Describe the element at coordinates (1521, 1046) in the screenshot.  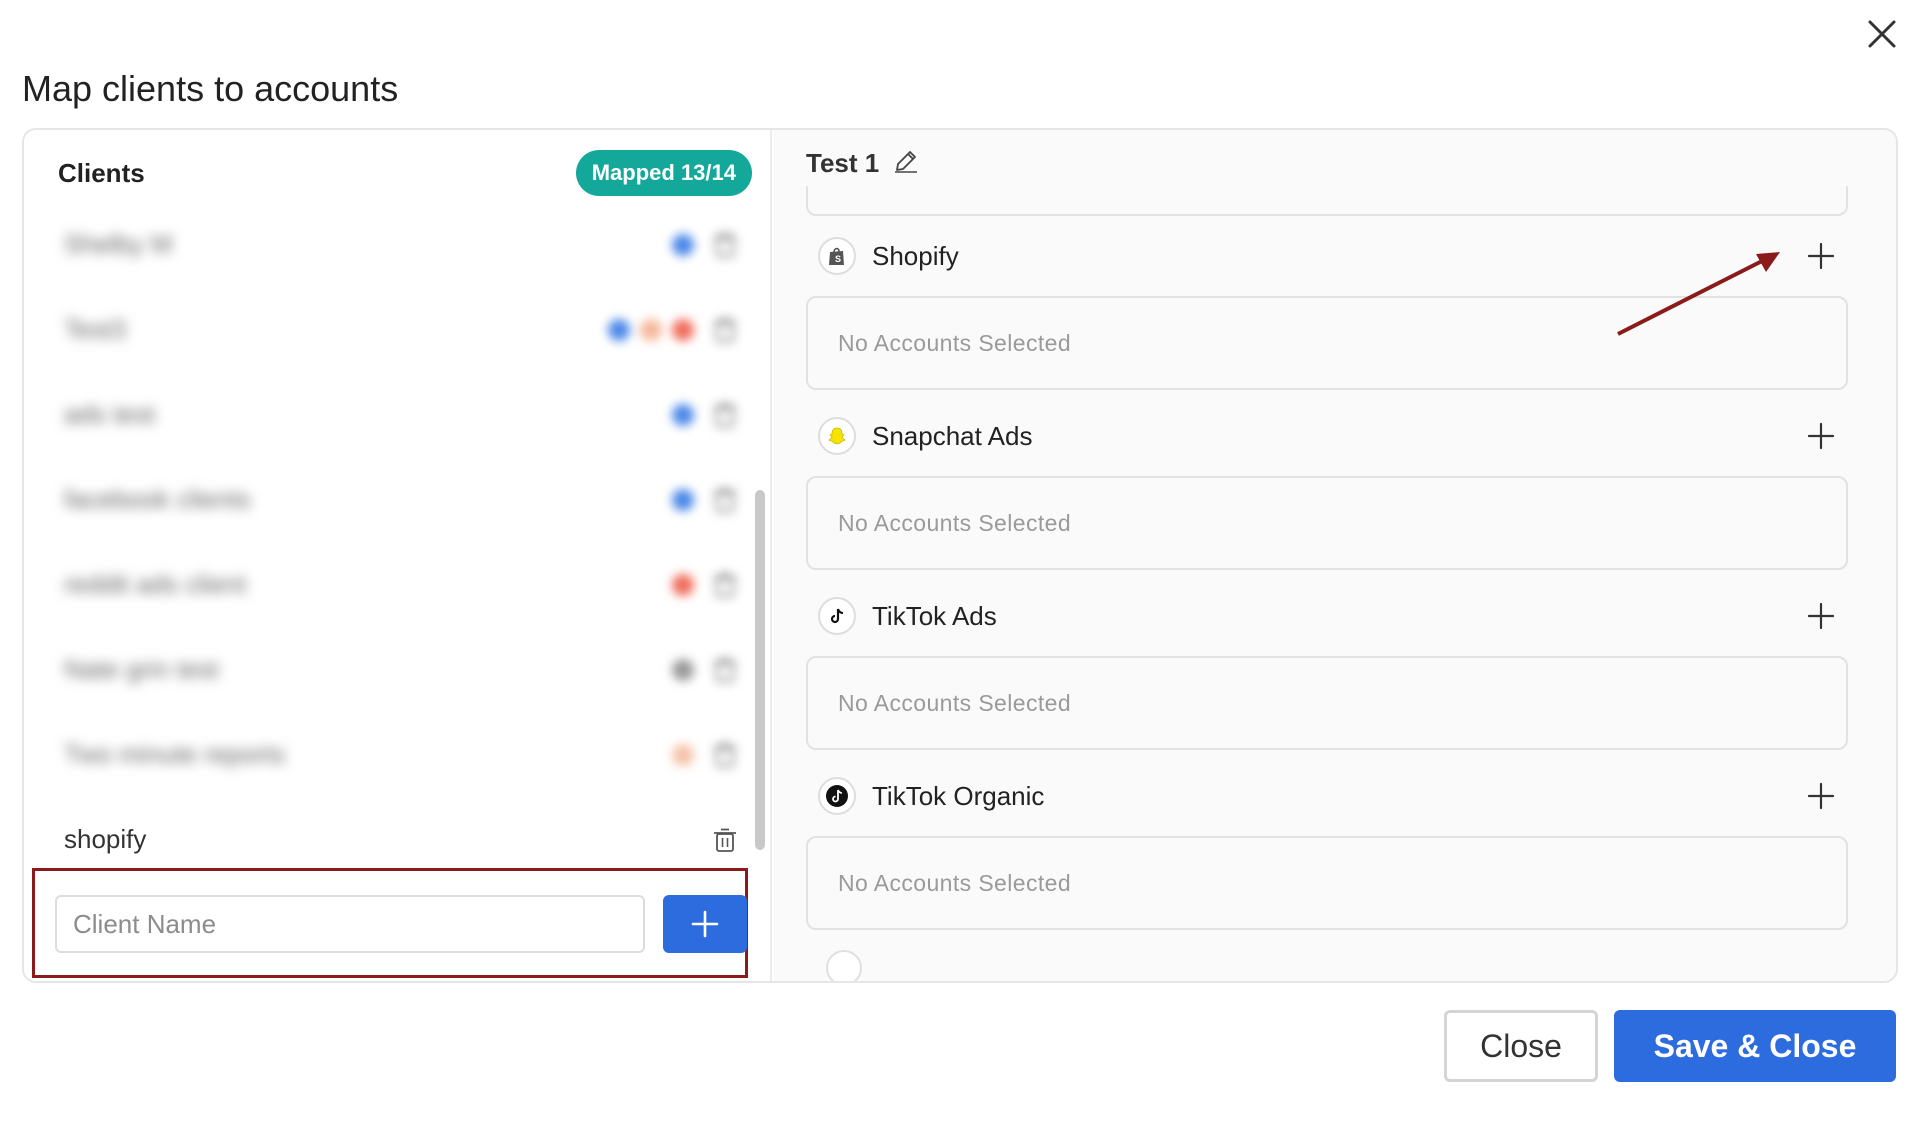
I see `close-button: Close` at that location.